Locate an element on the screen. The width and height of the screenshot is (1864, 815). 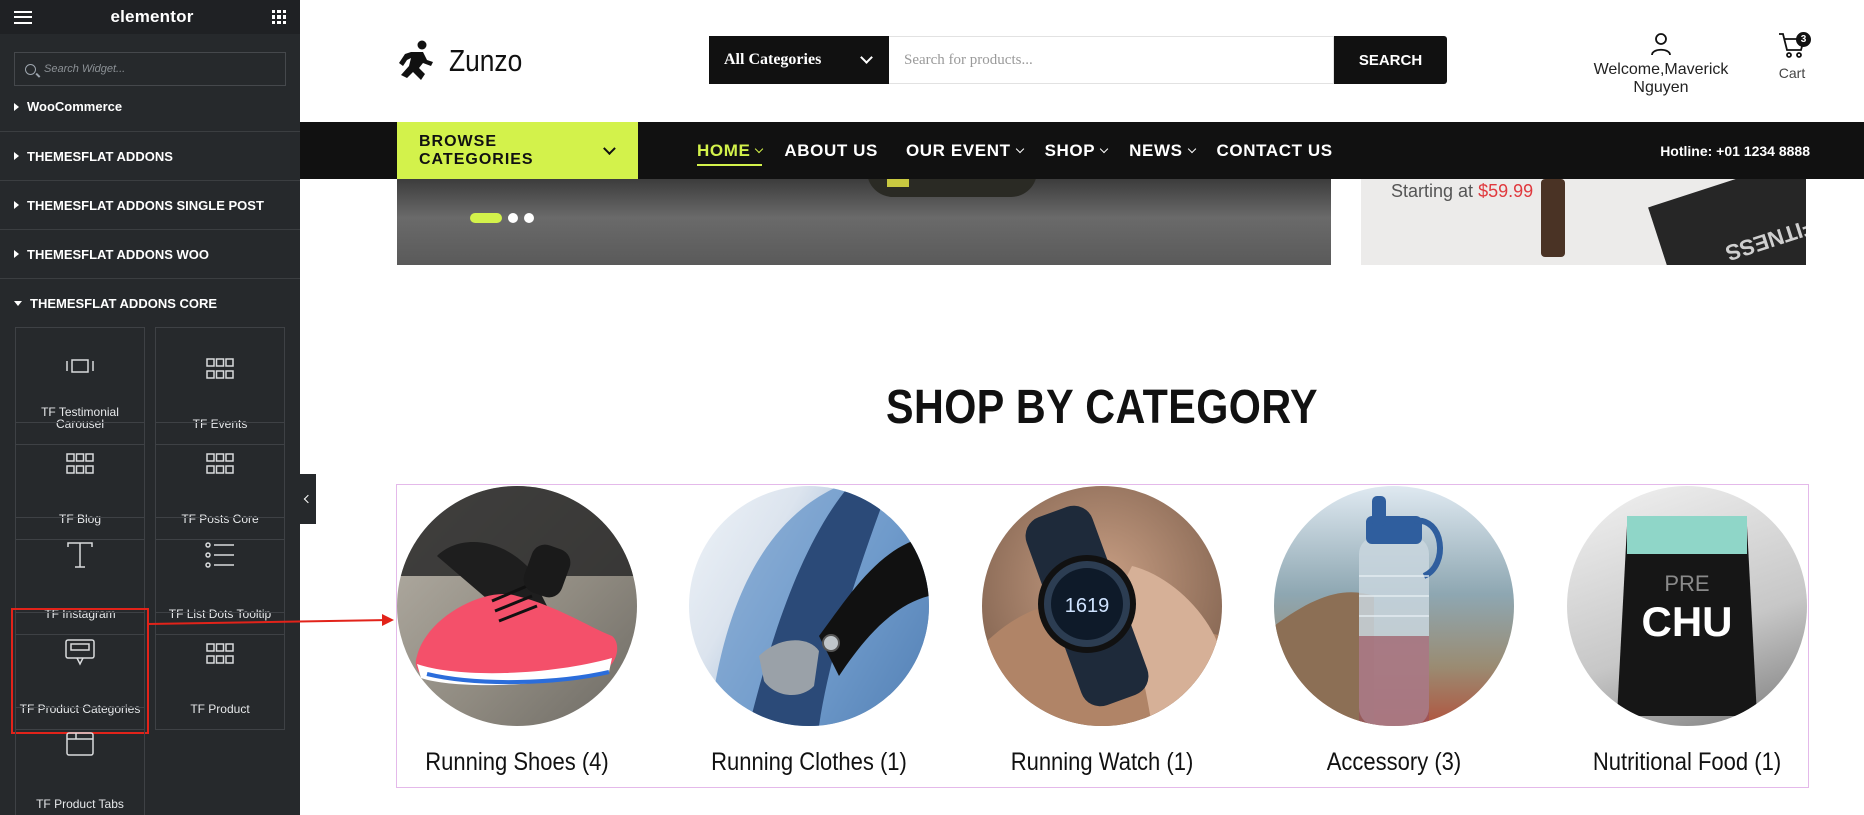
site-name: Zunzo is located at coordinates (486, 60).